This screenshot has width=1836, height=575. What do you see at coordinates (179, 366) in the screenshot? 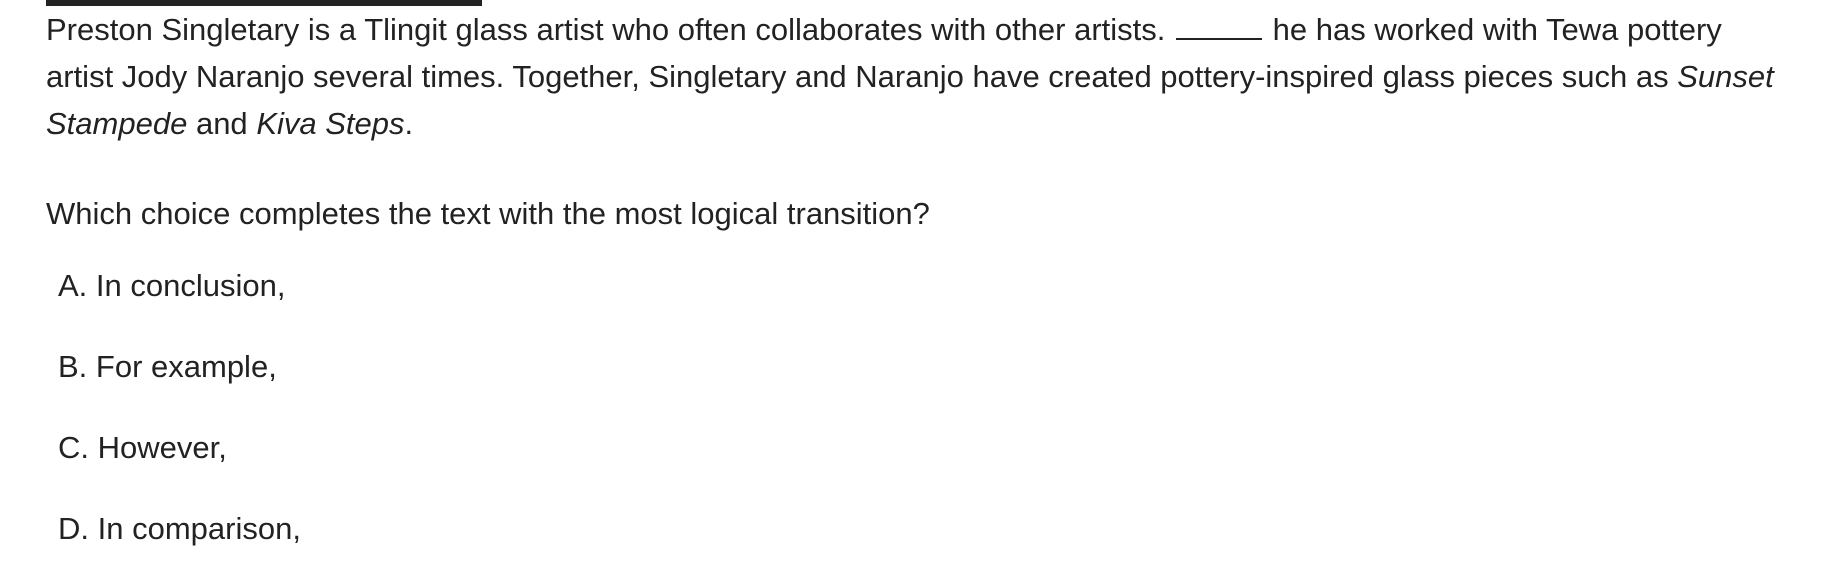
I see `choice-b: B. For example,` at bounding box center [179, 366].